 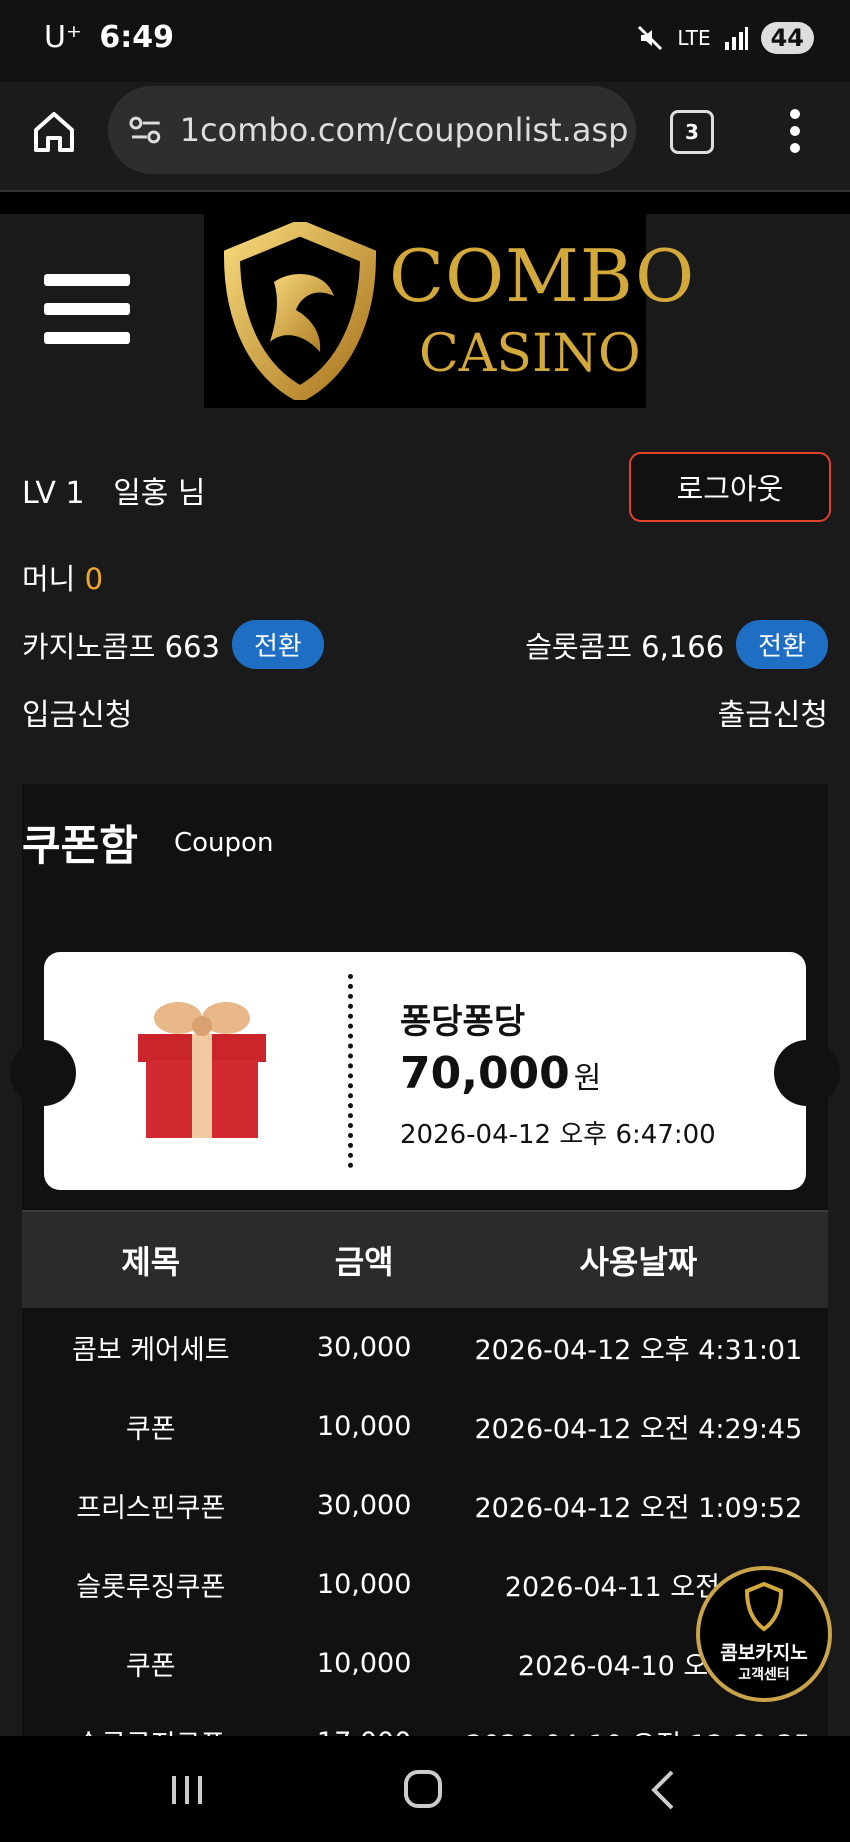 What do you see at coordinates (136, 37) in the screenshot?
I see `clock: 6:49` at bounding box center [136, 37].